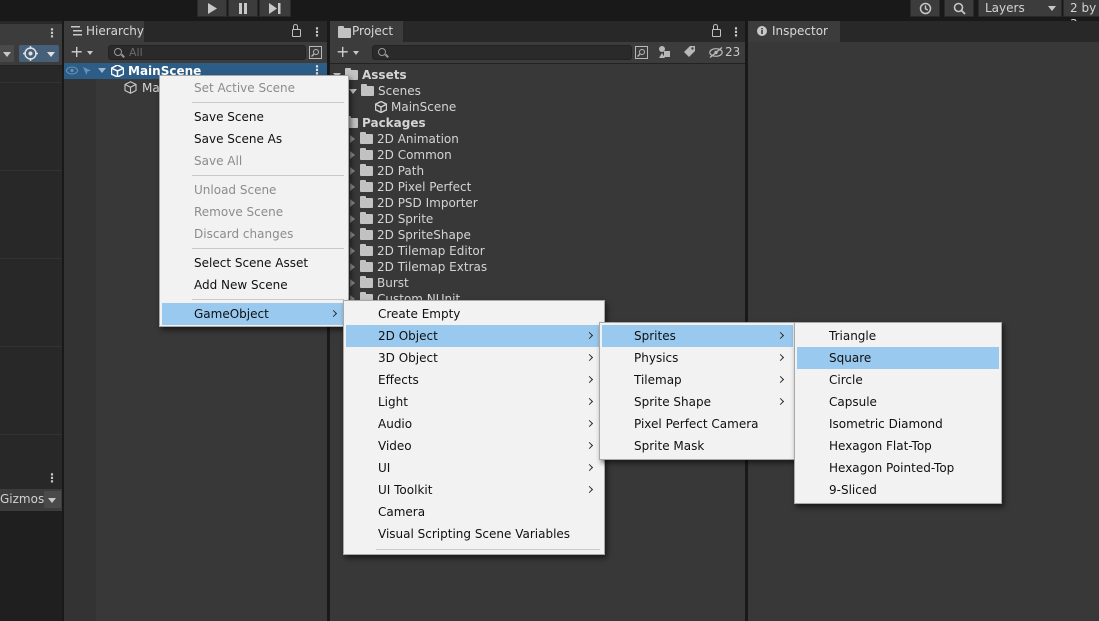  Describe the element at coordinates (72, 70) in the screenshot. I see `eye-icon` at that location.